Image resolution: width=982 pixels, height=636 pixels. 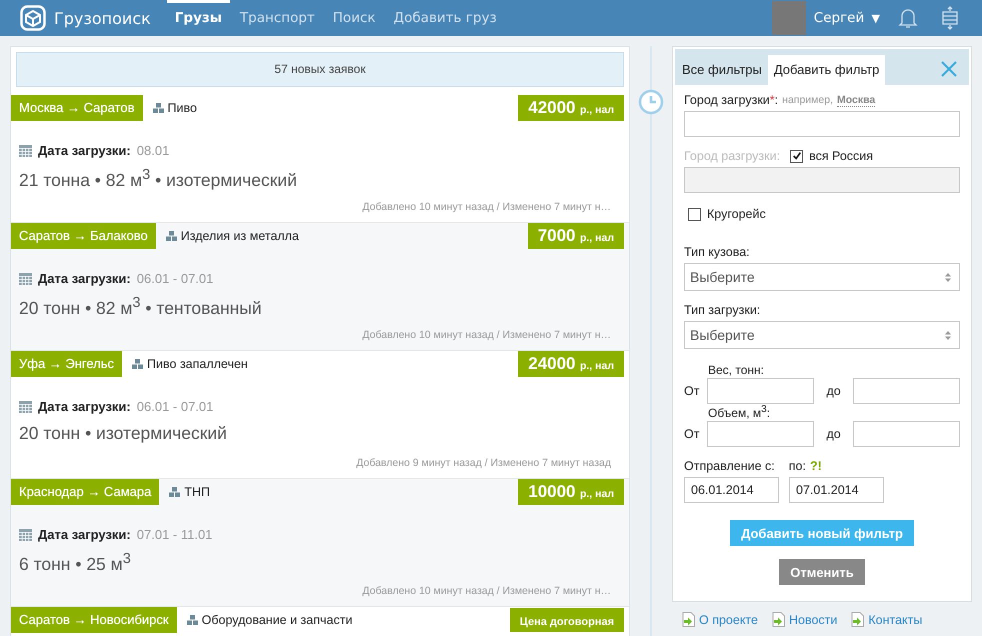 What do you see at coordinates (445, 18) in the screenshot?
I see `nav-tab: Добавить груз` at bounding box center [445, 18].